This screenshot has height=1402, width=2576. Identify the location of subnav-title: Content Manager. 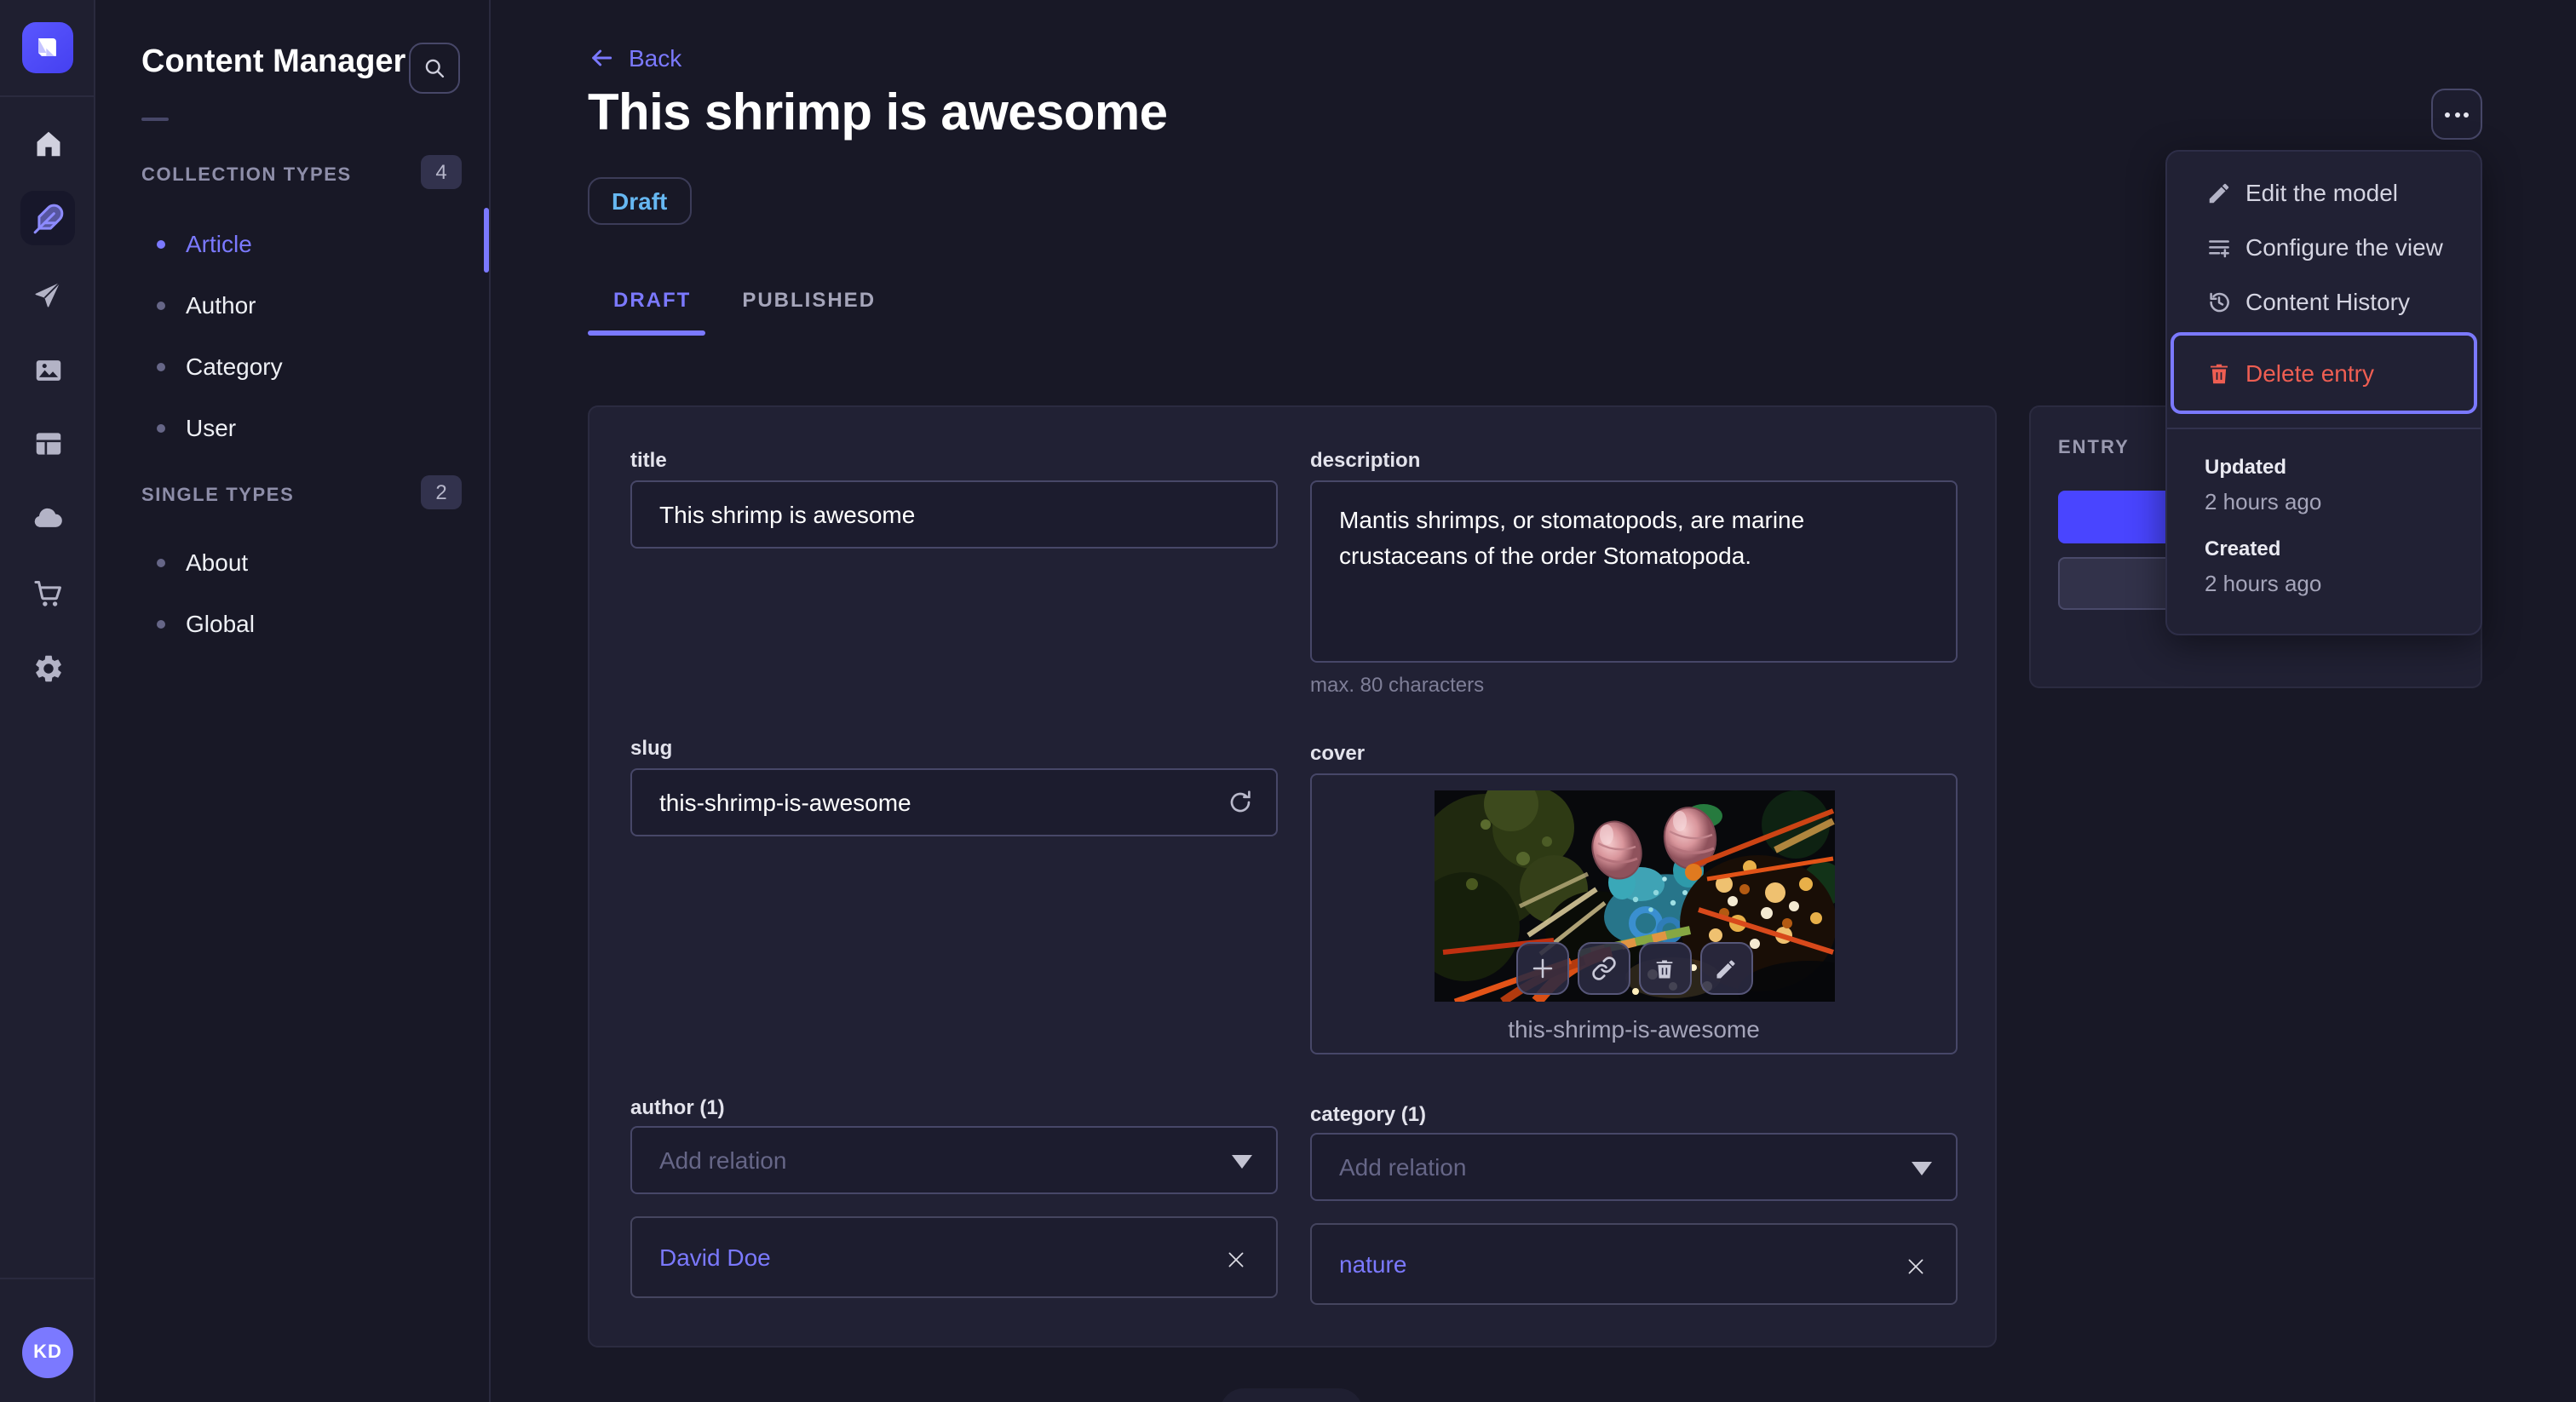
(273, 62).